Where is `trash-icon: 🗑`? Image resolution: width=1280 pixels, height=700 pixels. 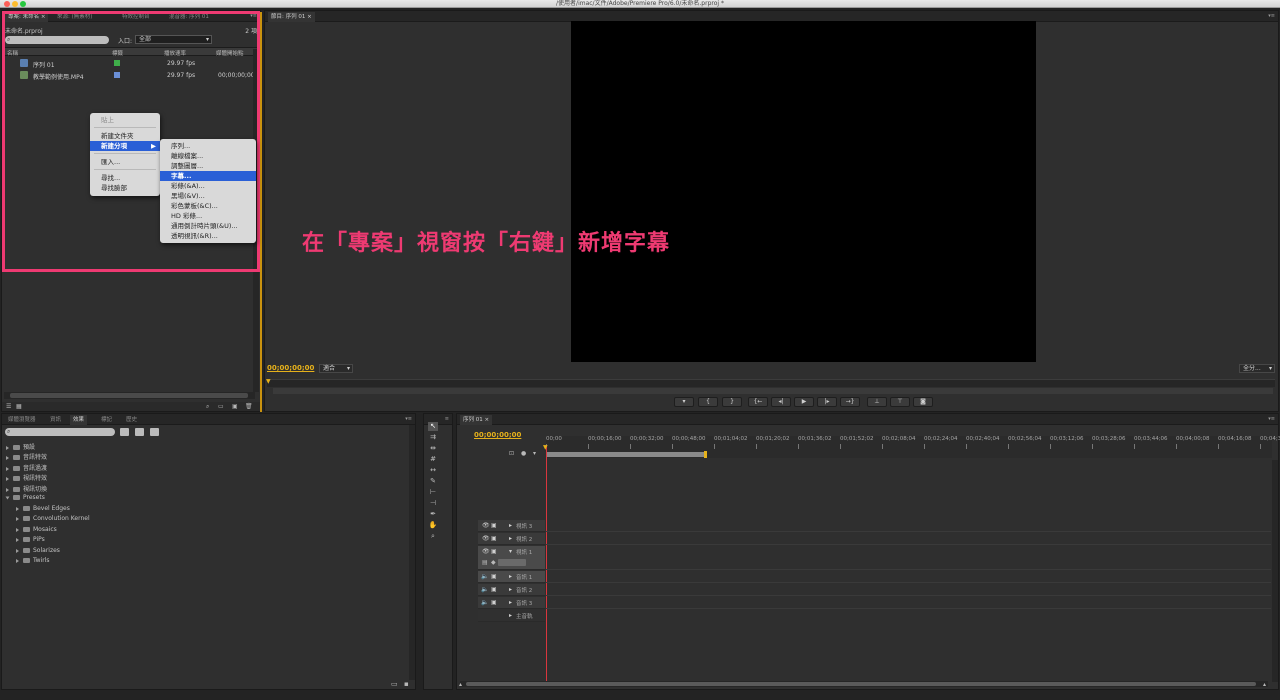 trash-icon: 🗑 is located at coordinates (249, 406).